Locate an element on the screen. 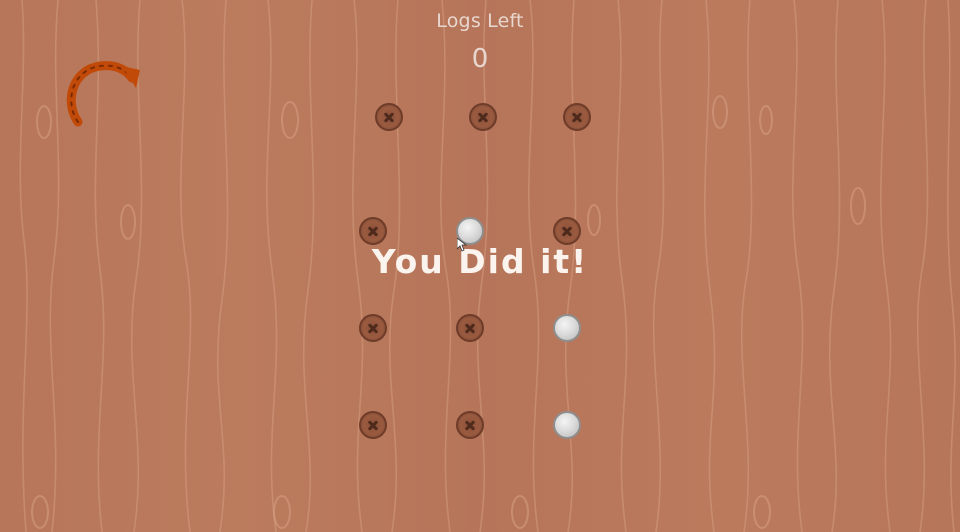 This screenshot has width=960, height=532. restart-button is located at coordinates (103, 94).